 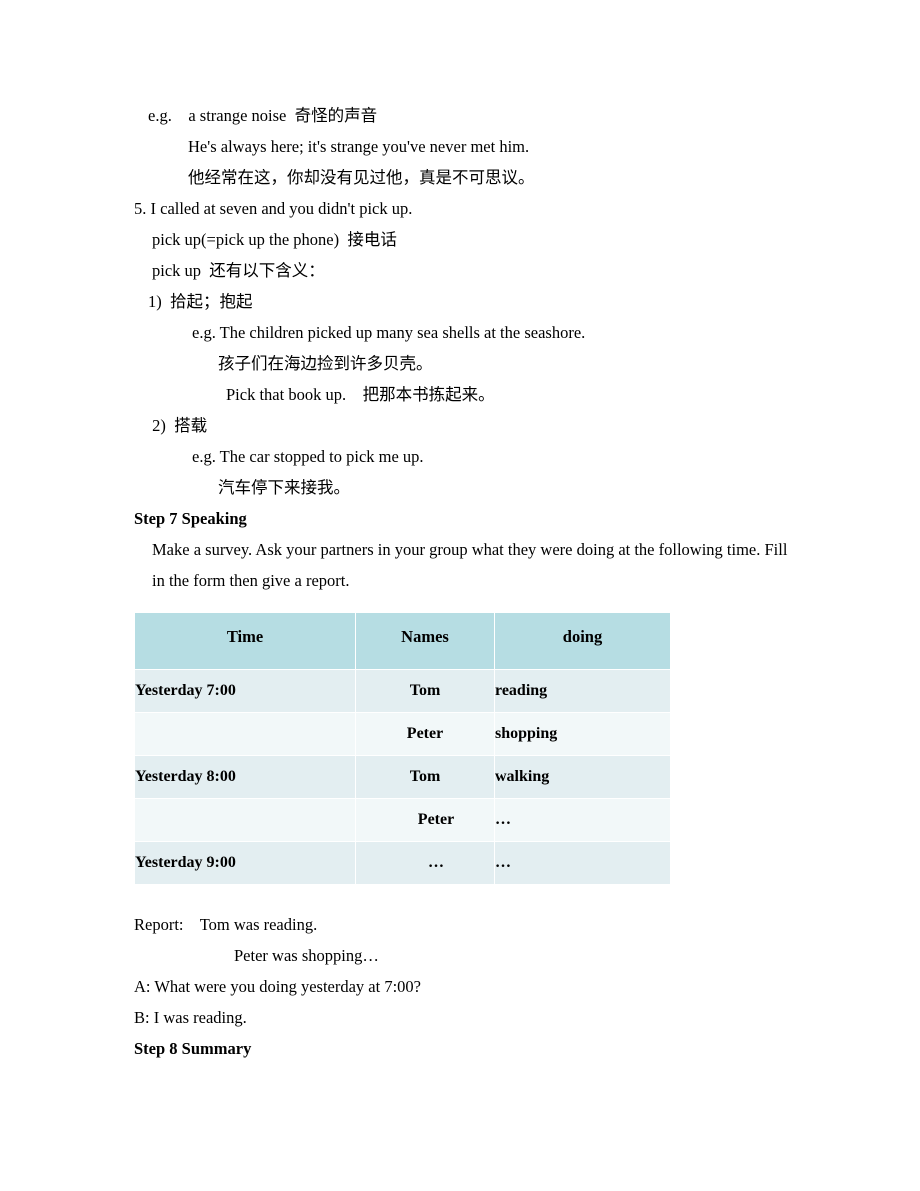 What do you see at coordinates (582, 734) in the screenshot?
I see `cell-doing: shopping` at bounding box center [582, 734].